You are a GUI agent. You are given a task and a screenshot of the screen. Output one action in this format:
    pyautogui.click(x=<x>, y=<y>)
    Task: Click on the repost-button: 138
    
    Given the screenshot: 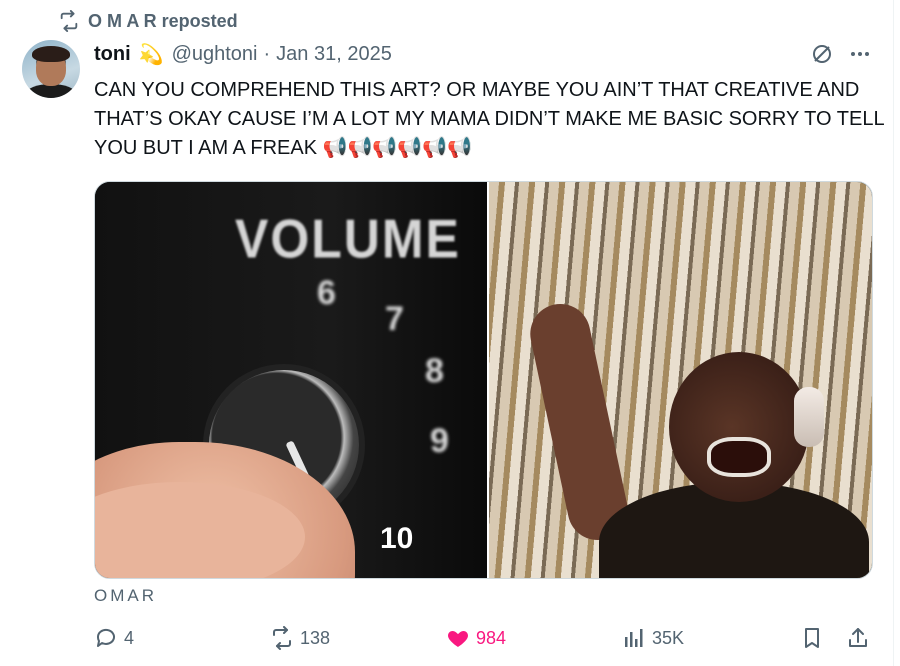 What is the action you would take?
    pyautogui.click(x=300, y=638)
    